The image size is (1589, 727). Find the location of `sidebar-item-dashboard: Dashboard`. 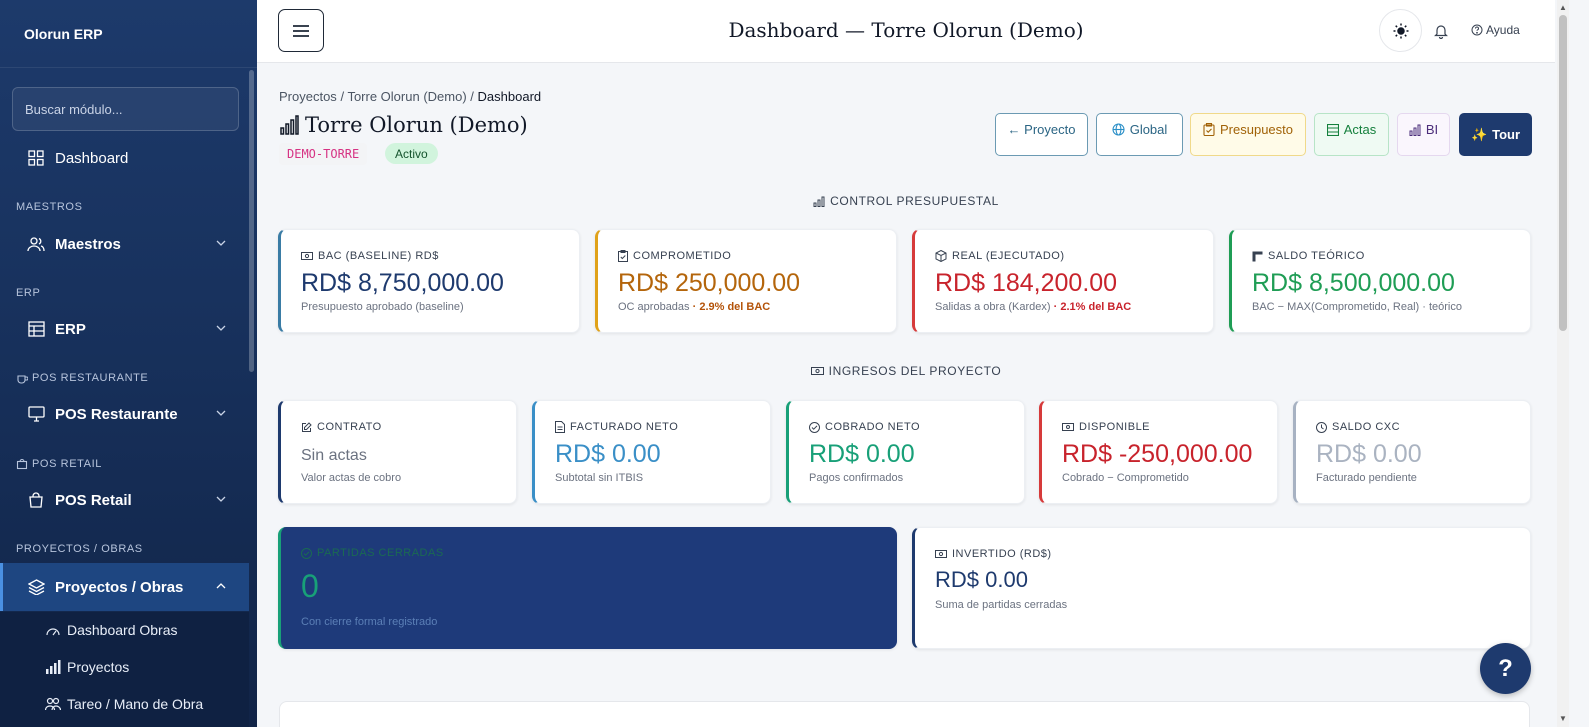

sidebar-item-dashboard: Dashboard is located at coordinates (124, 158).